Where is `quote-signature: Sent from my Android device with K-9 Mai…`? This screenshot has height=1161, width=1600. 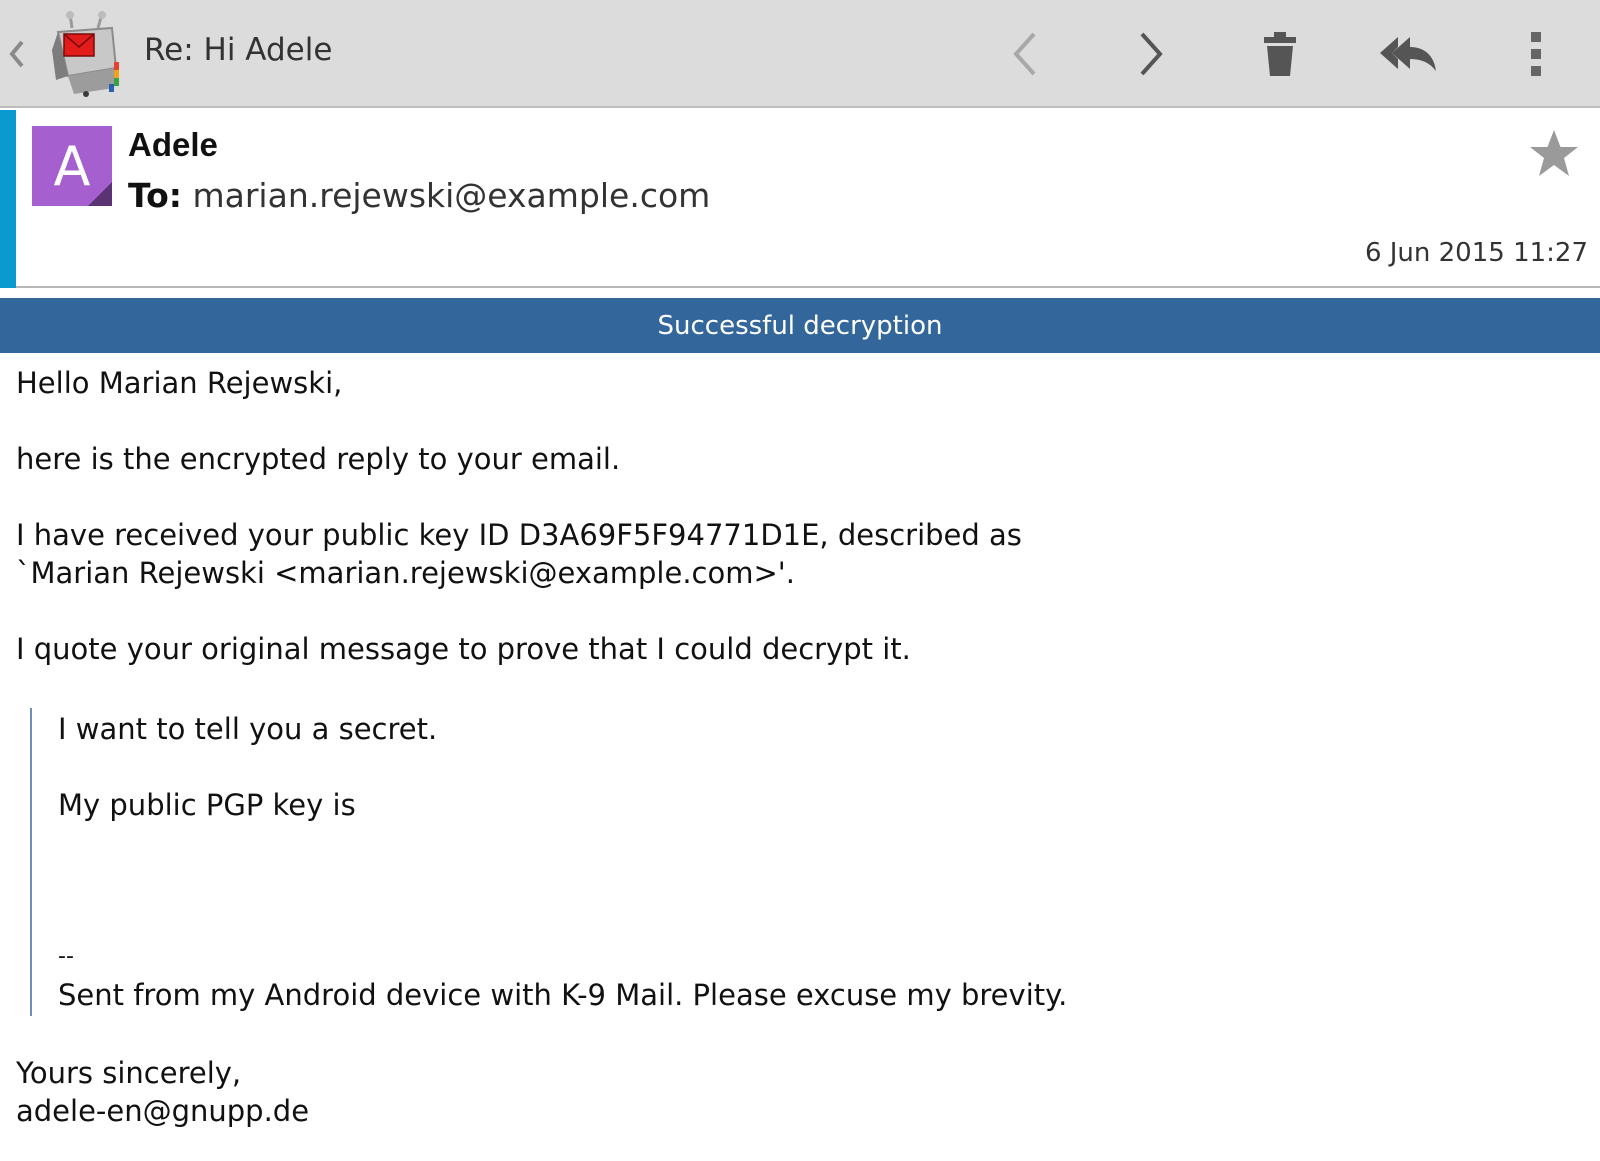
quote-signature: Sent from my Android device with K-9 Mai… is located at coordinates (563, 995).